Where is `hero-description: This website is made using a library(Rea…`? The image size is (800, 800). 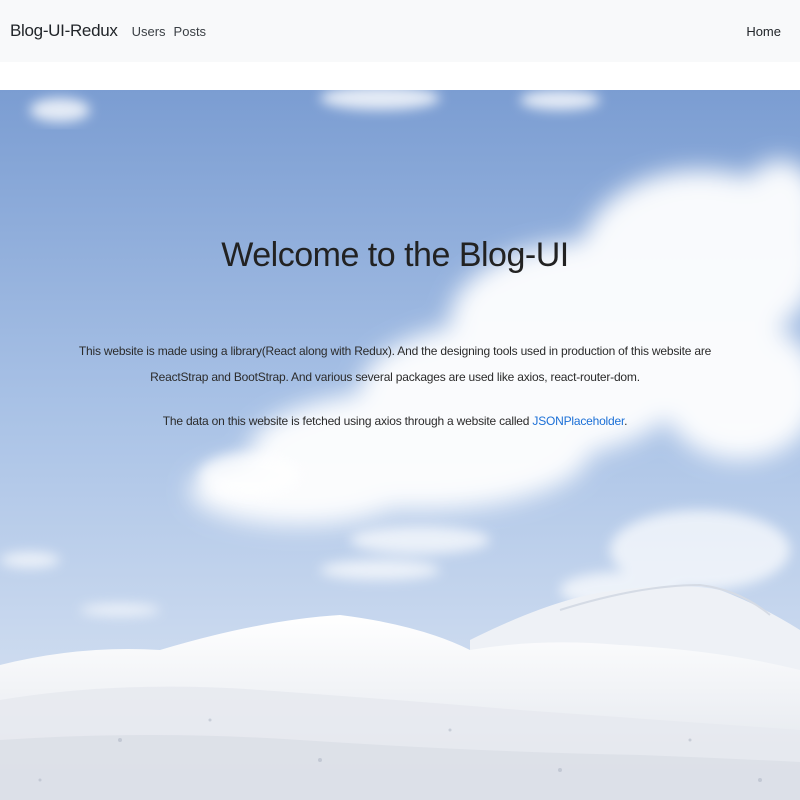 hero-description: This website is made using a library(Rea… is located at coordinates (395, 364).